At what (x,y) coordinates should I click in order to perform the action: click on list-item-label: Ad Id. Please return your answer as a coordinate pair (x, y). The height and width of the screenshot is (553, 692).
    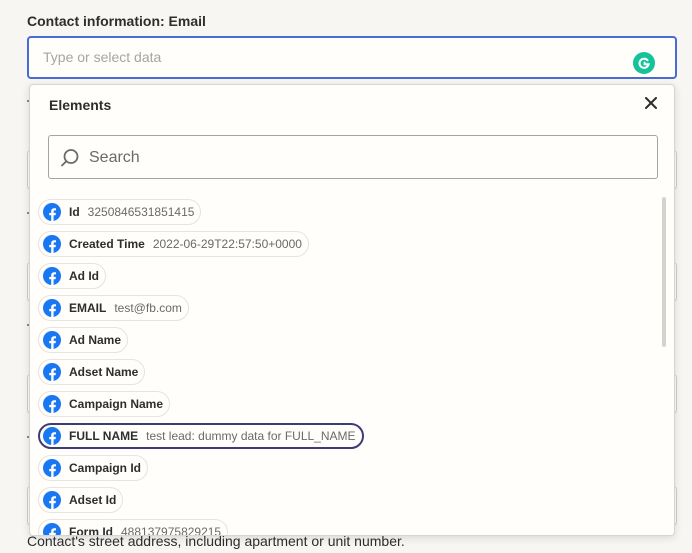
    Looking at the image, I should click on (84, 276).